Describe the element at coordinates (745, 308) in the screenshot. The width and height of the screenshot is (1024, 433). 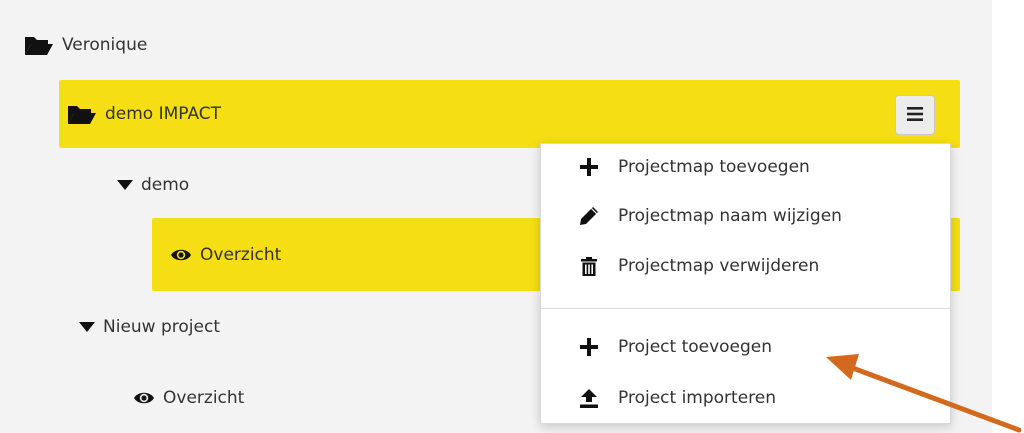
I see `menu-divider` at that location.